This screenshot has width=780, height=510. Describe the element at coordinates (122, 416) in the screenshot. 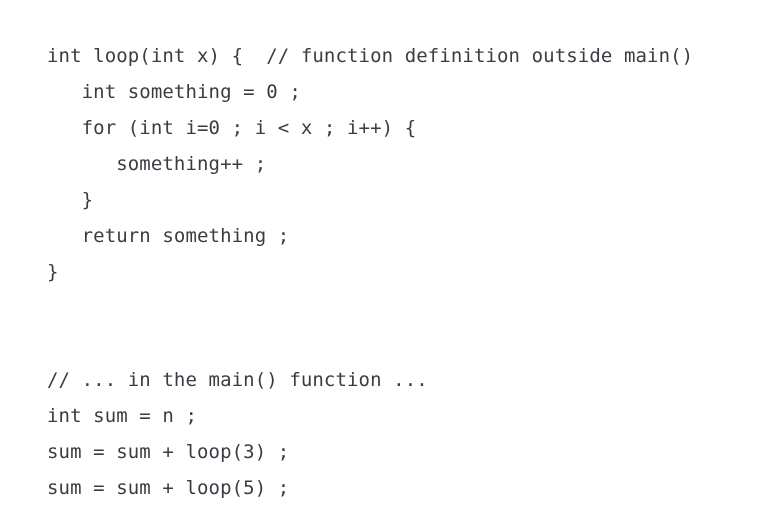

I see `code-line: int sum = n ;` at that location.